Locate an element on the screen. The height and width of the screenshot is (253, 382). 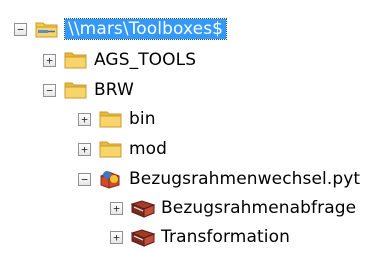
tree-node-python-toolbox: − Bezugsrahmenwechsel.pyt is located at coordinates (219, 179).